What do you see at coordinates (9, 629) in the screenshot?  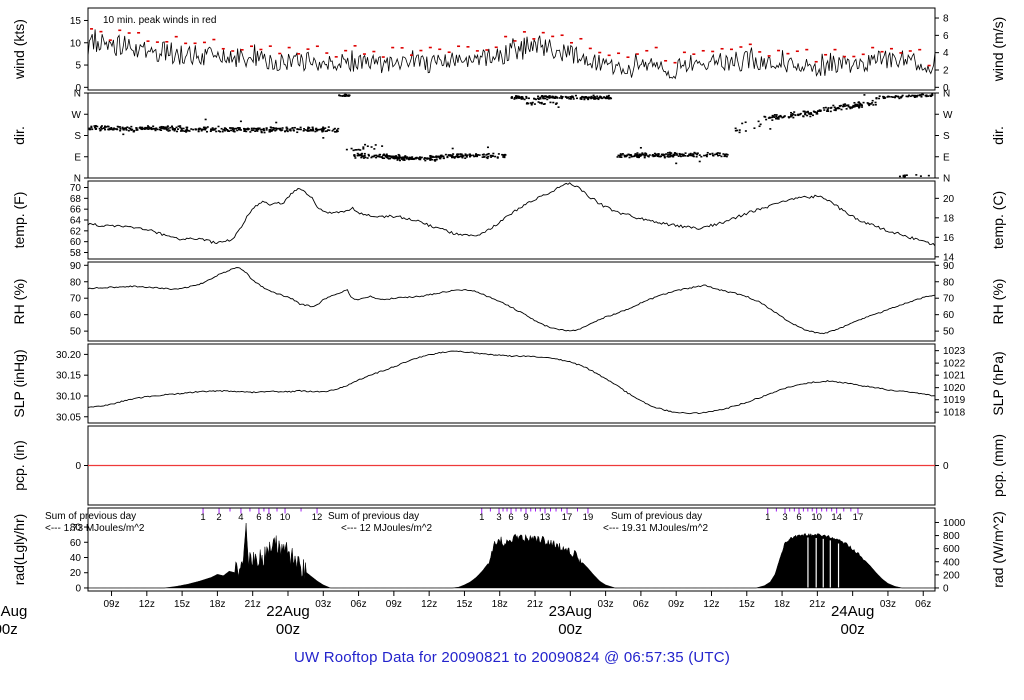 I see `x-date-hour-label: 00z` at bounding box center [9, 629].